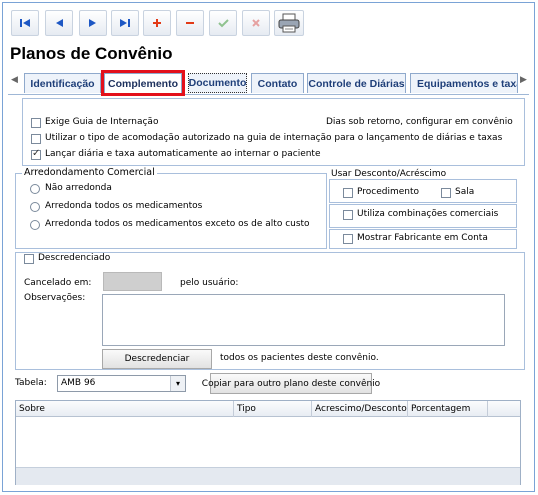  Describe the element at coordinates (36, 123) in the screenshot. I see `exige-guia-checkbox` at that location.